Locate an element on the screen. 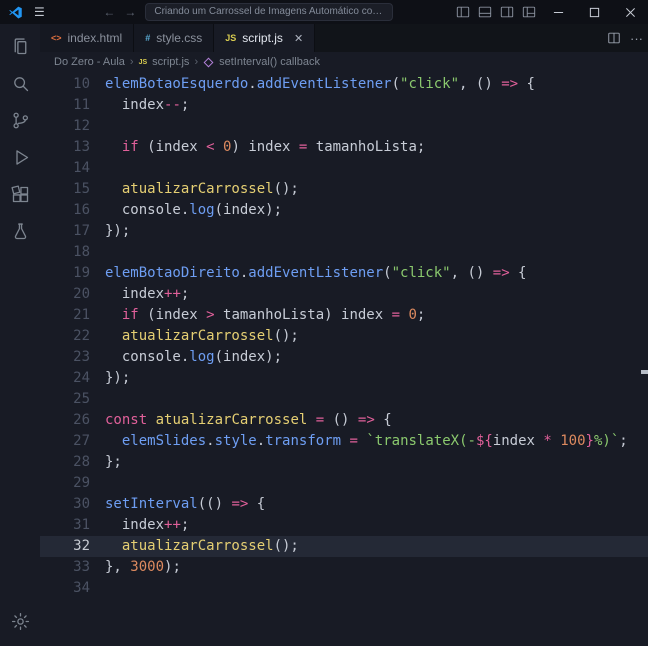  js-file-icon: JS is located at coordinates (231, 38).